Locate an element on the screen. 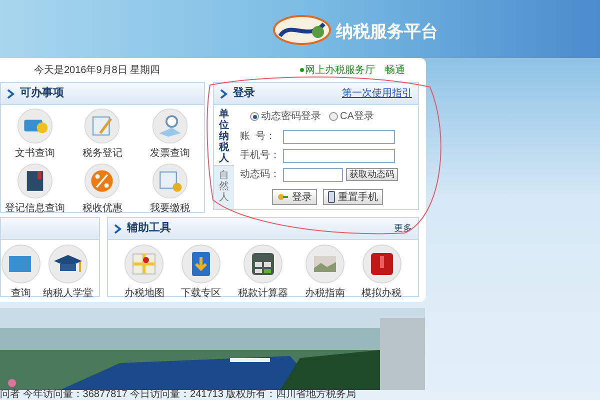 Image resolution: width=600 pixels, height=400 pixels. field-label: 动态码： is located at coordinates (260, 175).